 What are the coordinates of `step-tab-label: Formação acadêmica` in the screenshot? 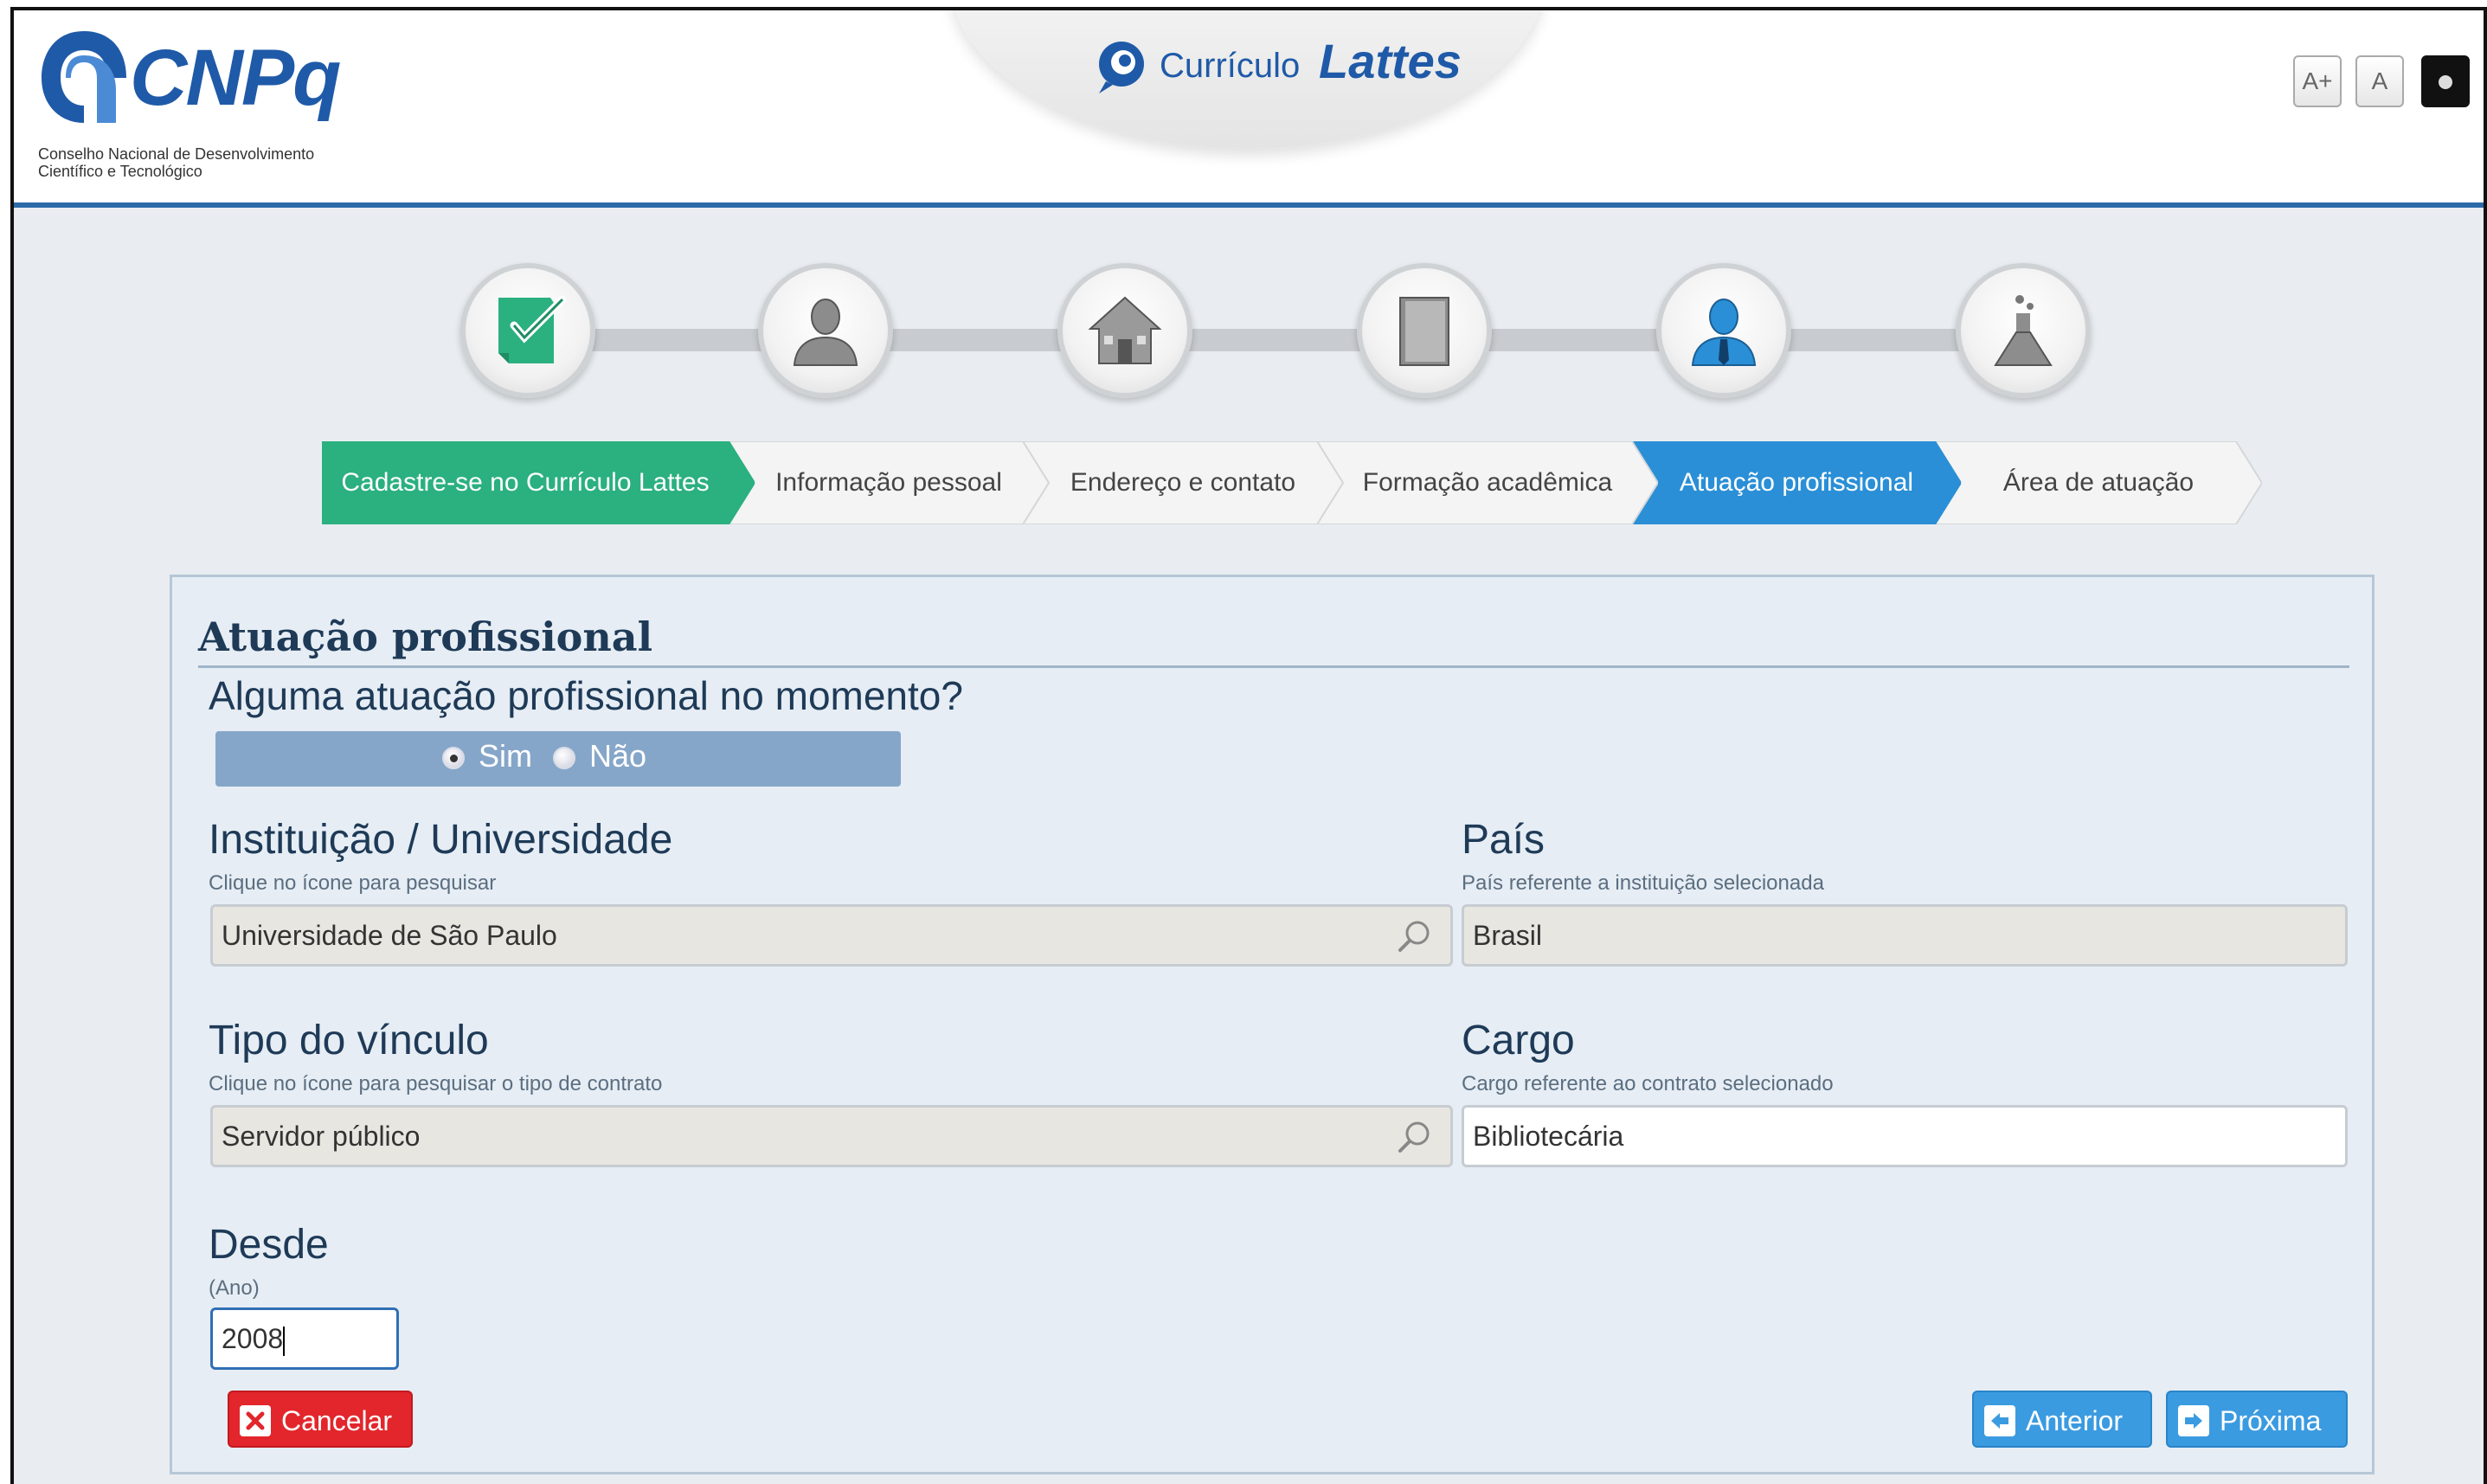 It's located at (1487, 482).